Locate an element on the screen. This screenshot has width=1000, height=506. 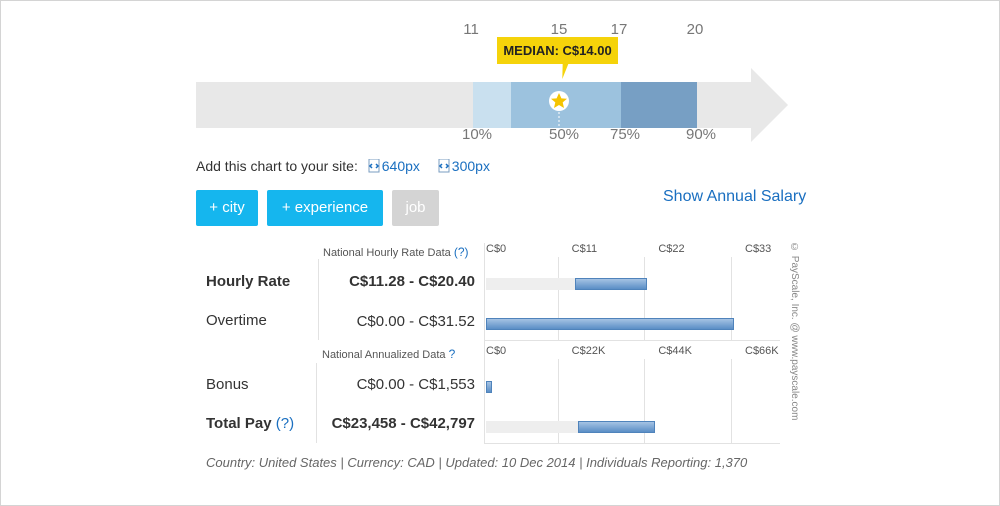
add-city-button: + city is located at coordinates (227, 208).